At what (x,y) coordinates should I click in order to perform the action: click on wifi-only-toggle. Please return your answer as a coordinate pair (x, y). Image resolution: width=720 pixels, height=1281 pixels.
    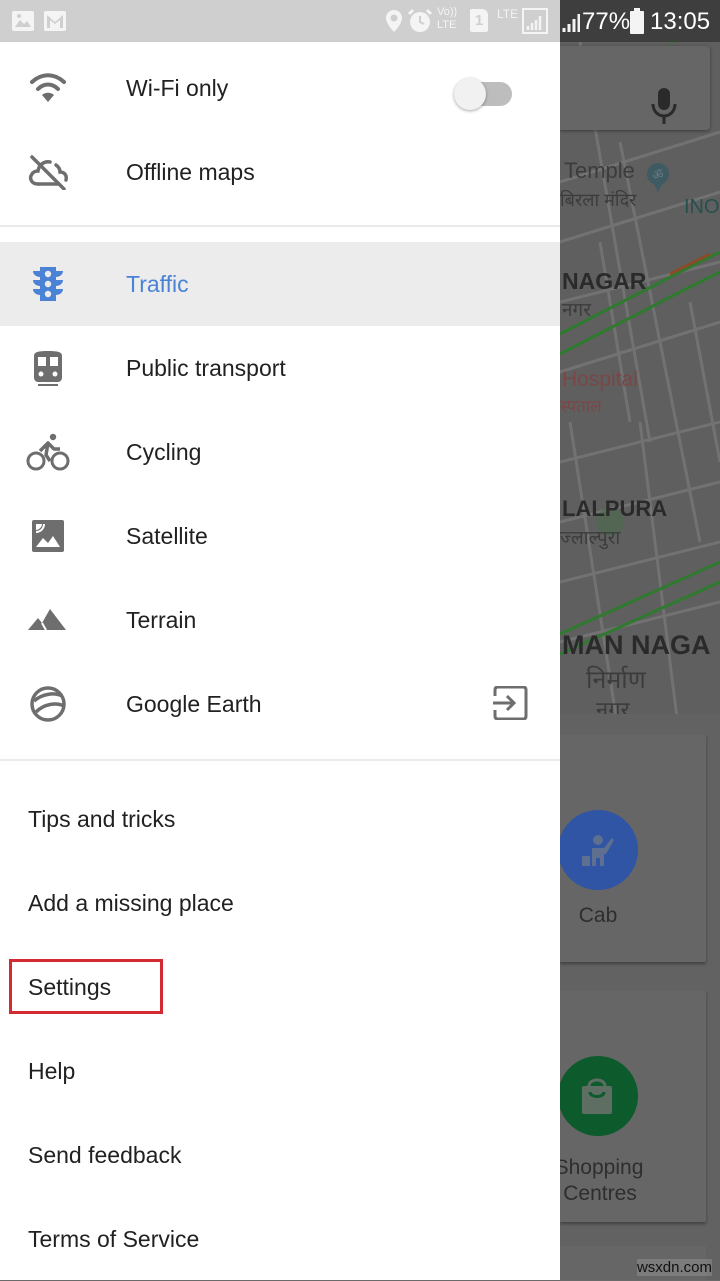
    Looking at the image, I should click on (484, 93).